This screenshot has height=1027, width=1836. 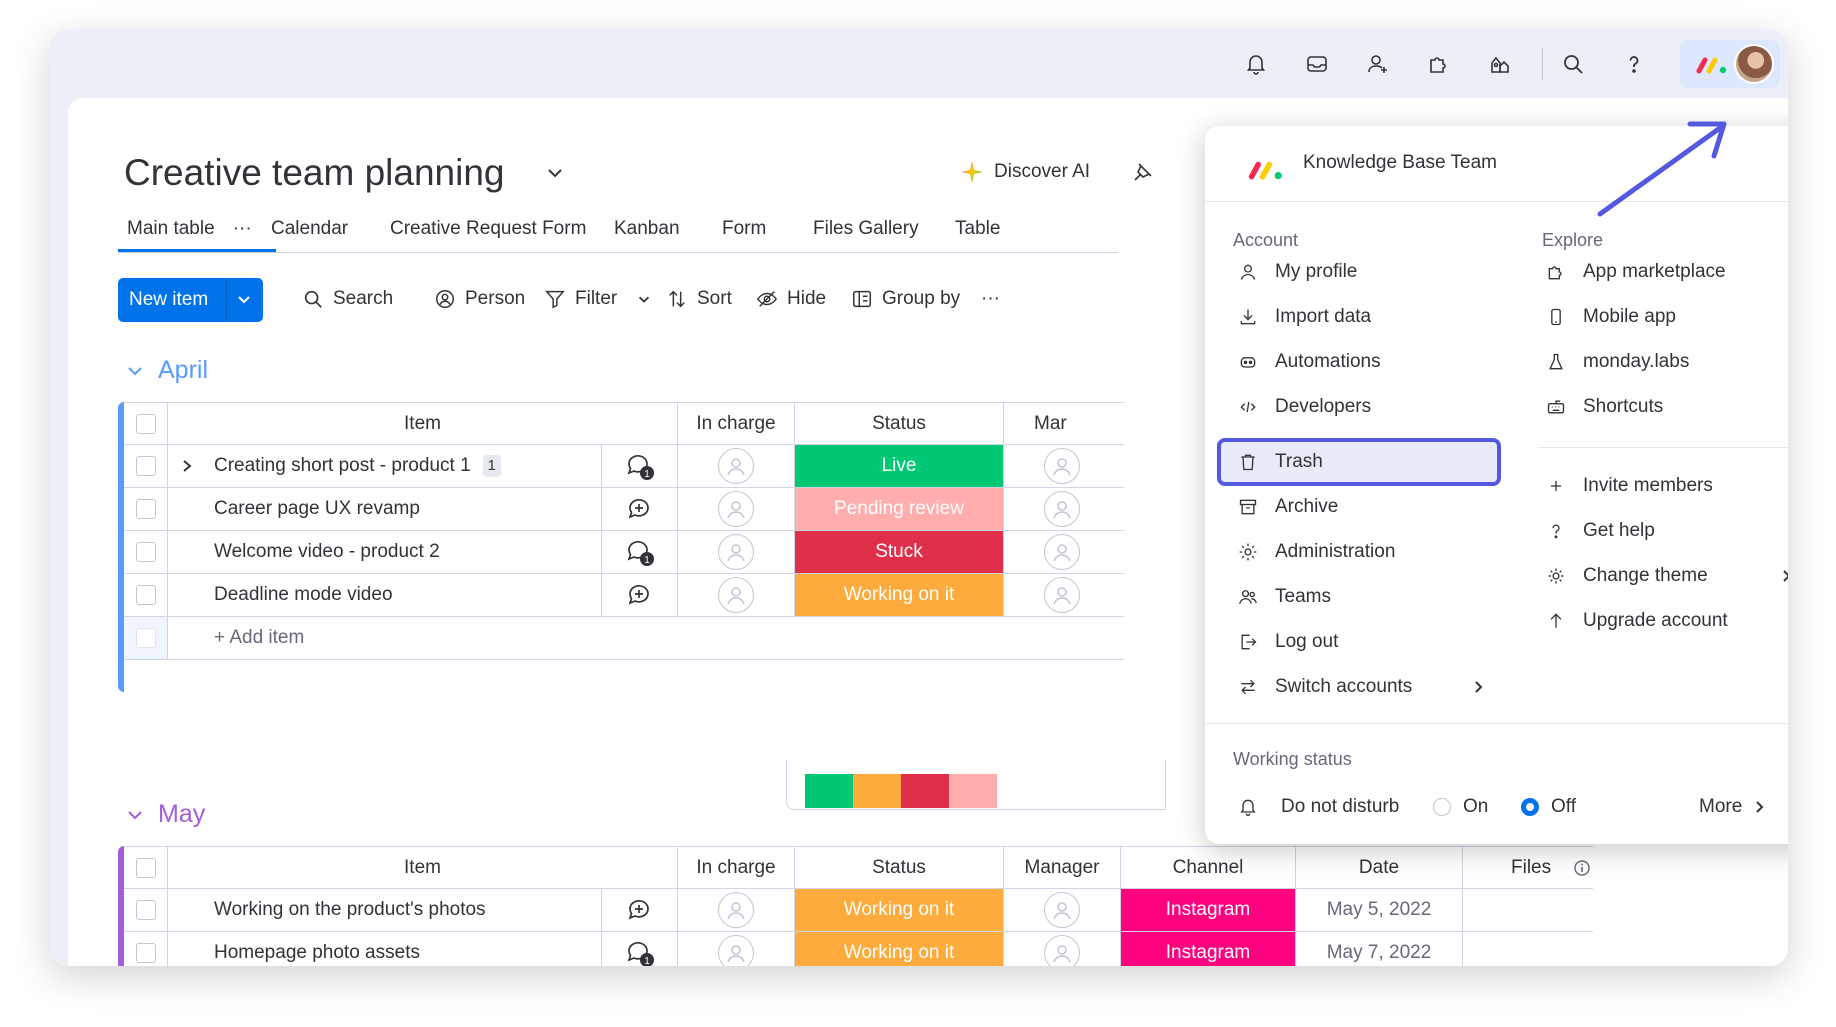 I want to click on column-header-manager: Manager, so click(x=1062, y=867).